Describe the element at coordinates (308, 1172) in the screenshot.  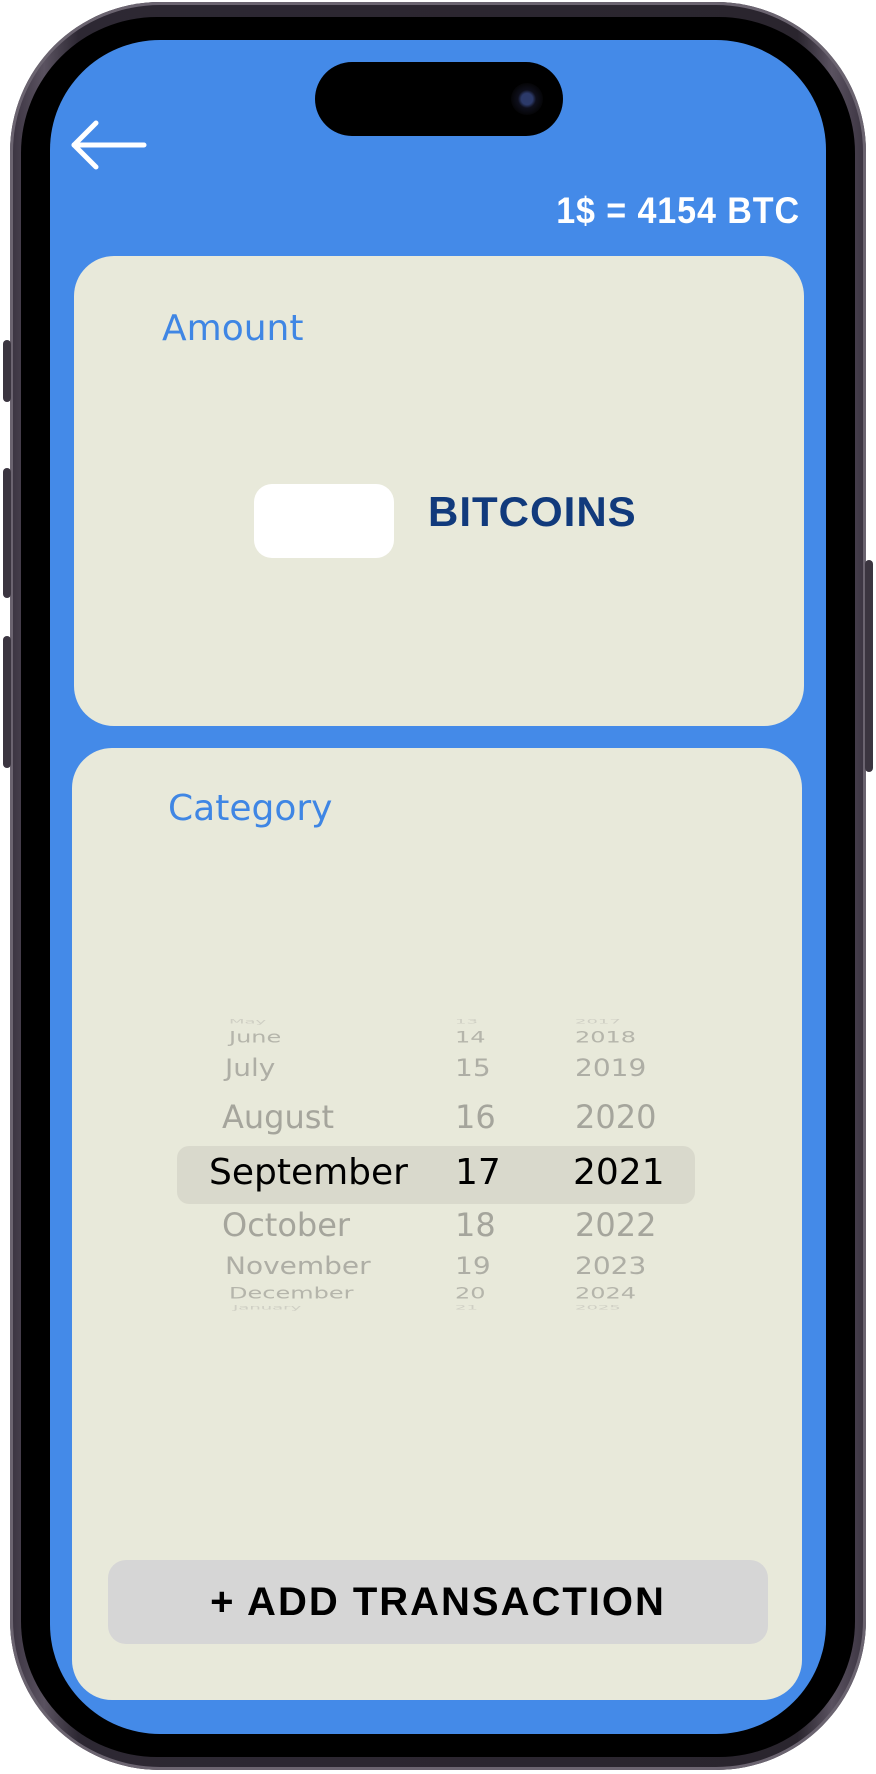
I see `picker-month-selected: September` at that location.